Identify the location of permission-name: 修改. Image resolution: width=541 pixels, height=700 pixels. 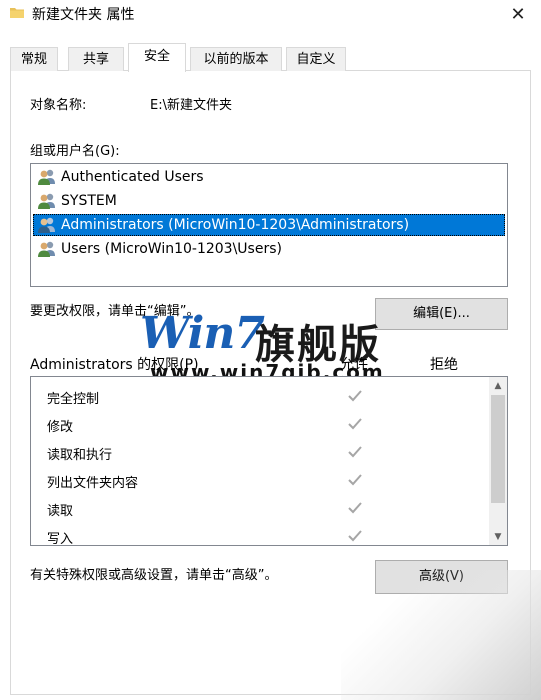
(60, 427).